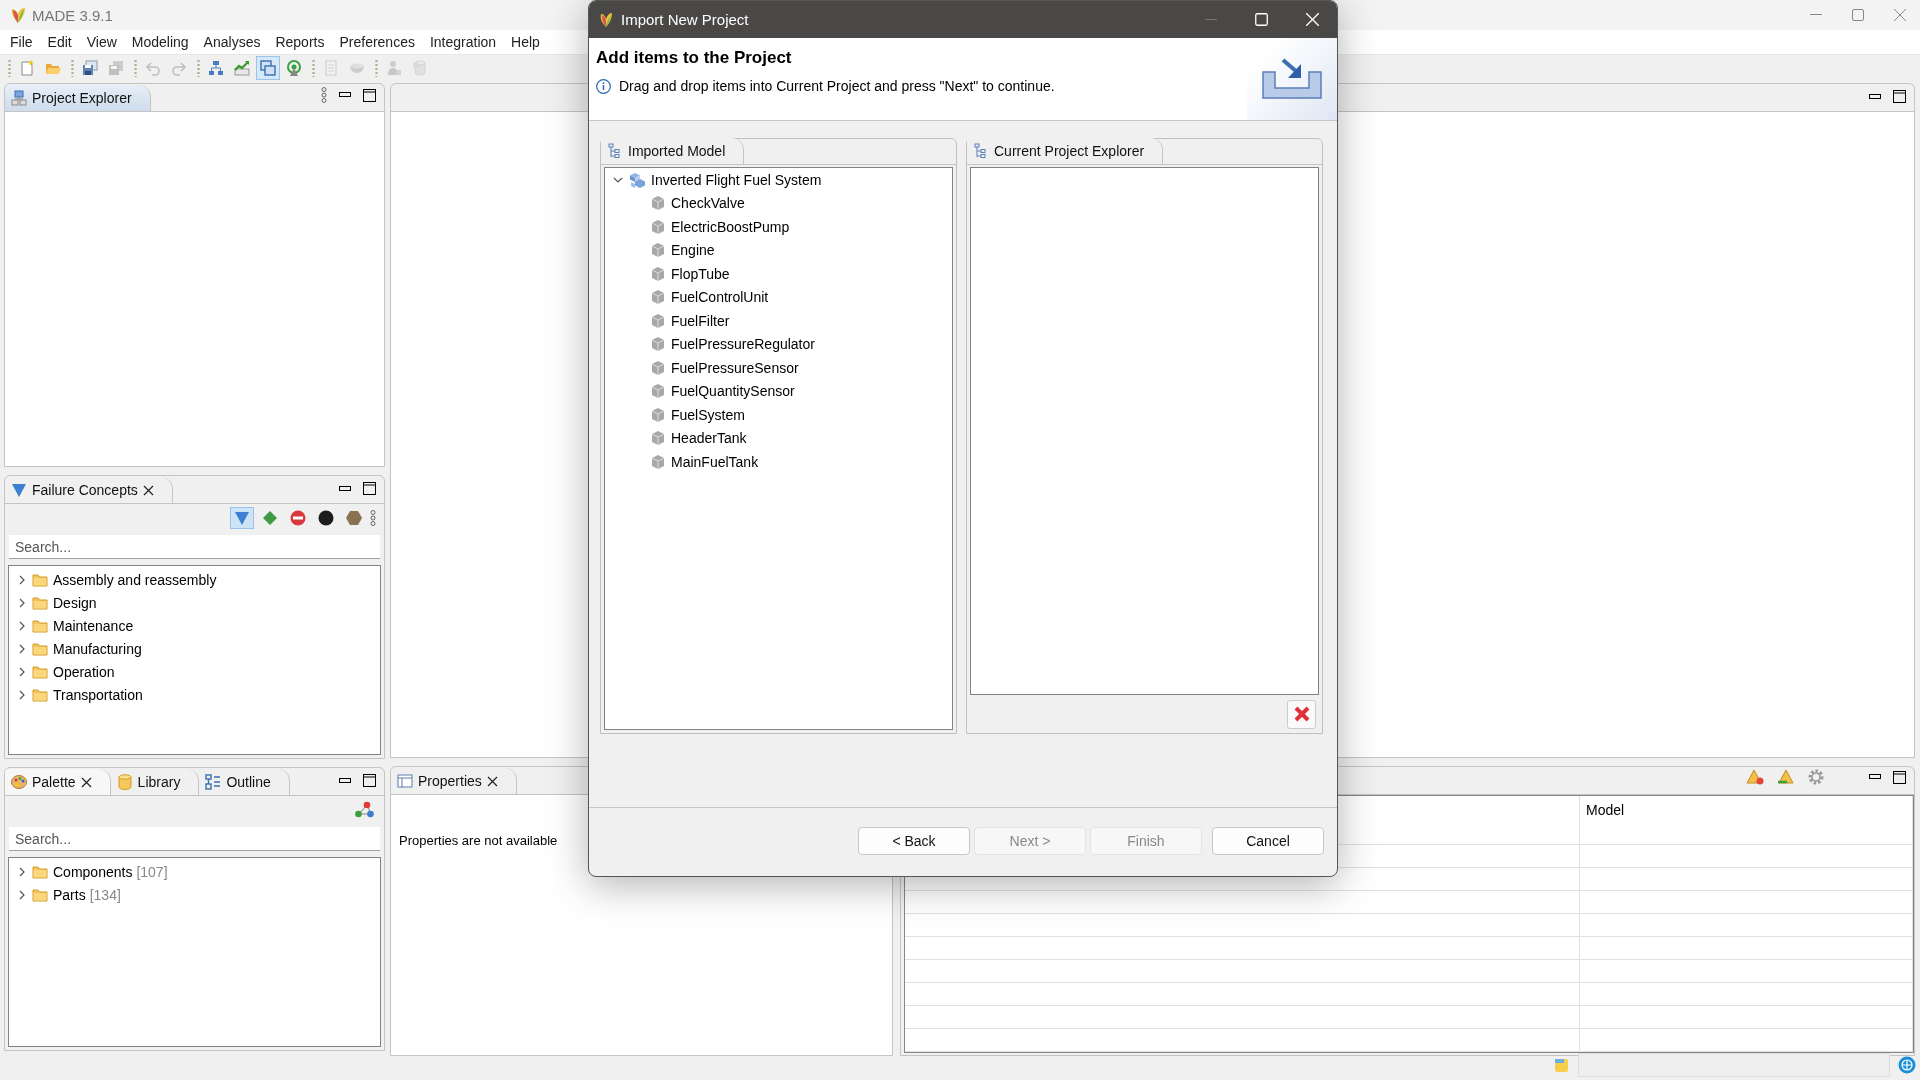 The image size is (1920, 1080). What do you see at coordinates (89, 490) in the screenshot?
I see `panel-tab: Failure Concepts` at bounding box center [89, 490].